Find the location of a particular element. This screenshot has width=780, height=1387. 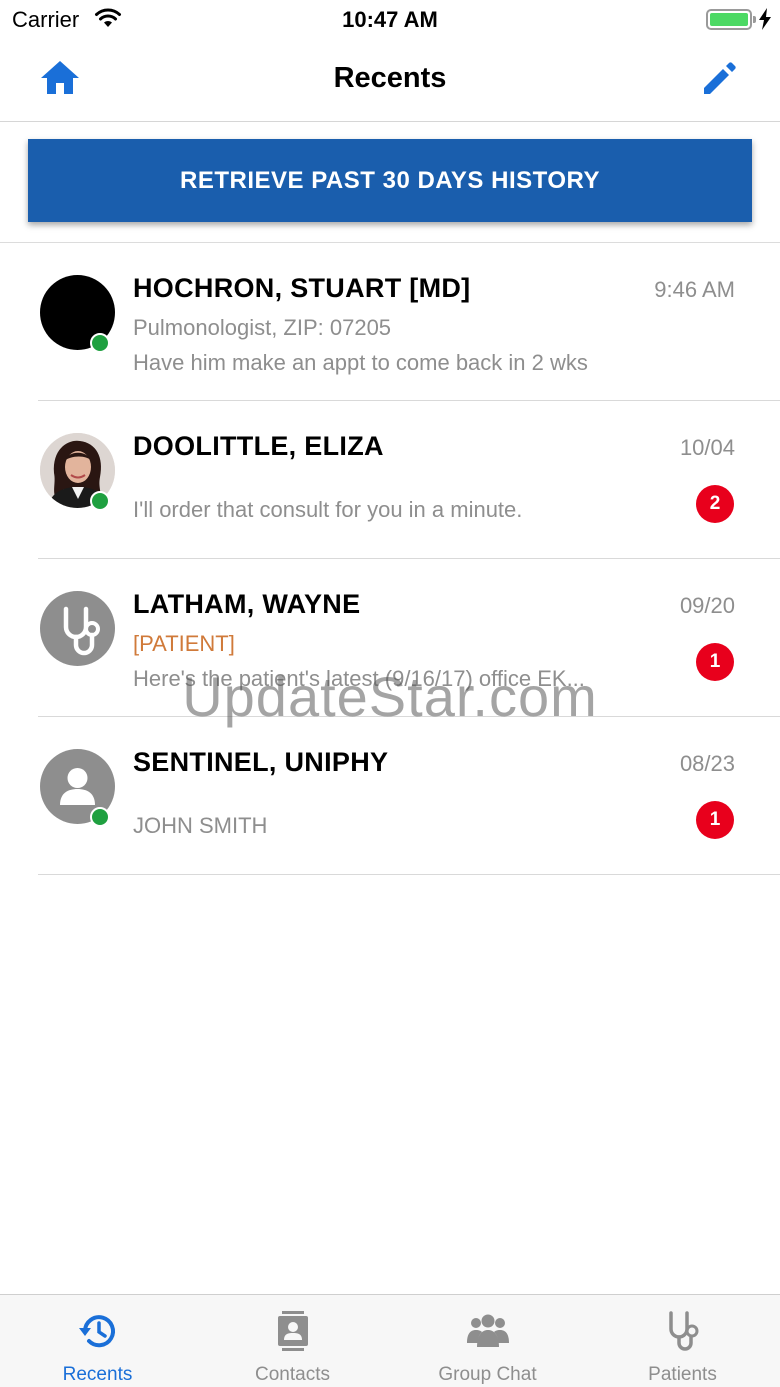

history-icon is located at coordinates (96, 1331).